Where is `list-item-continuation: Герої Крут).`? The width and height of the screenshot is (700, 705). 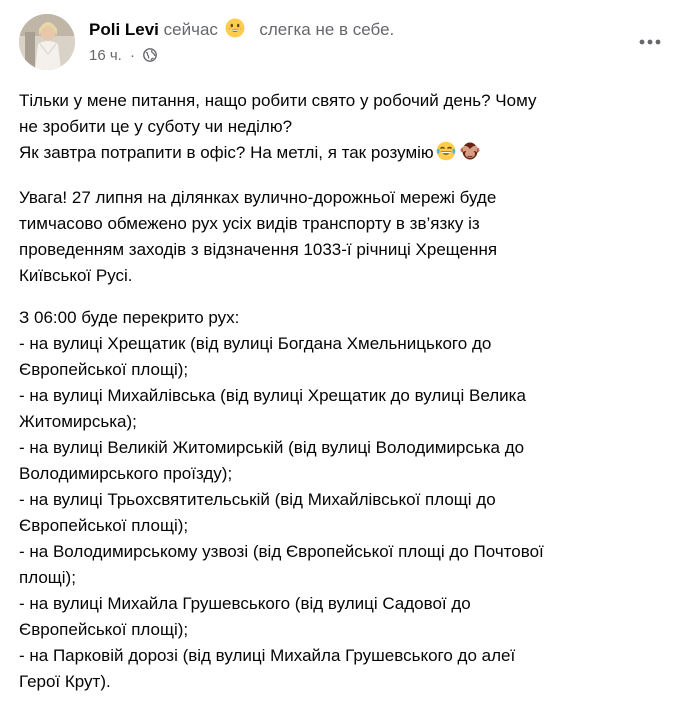
list-item-continuation: Герої Крут). is located at coordinates (65, 681).